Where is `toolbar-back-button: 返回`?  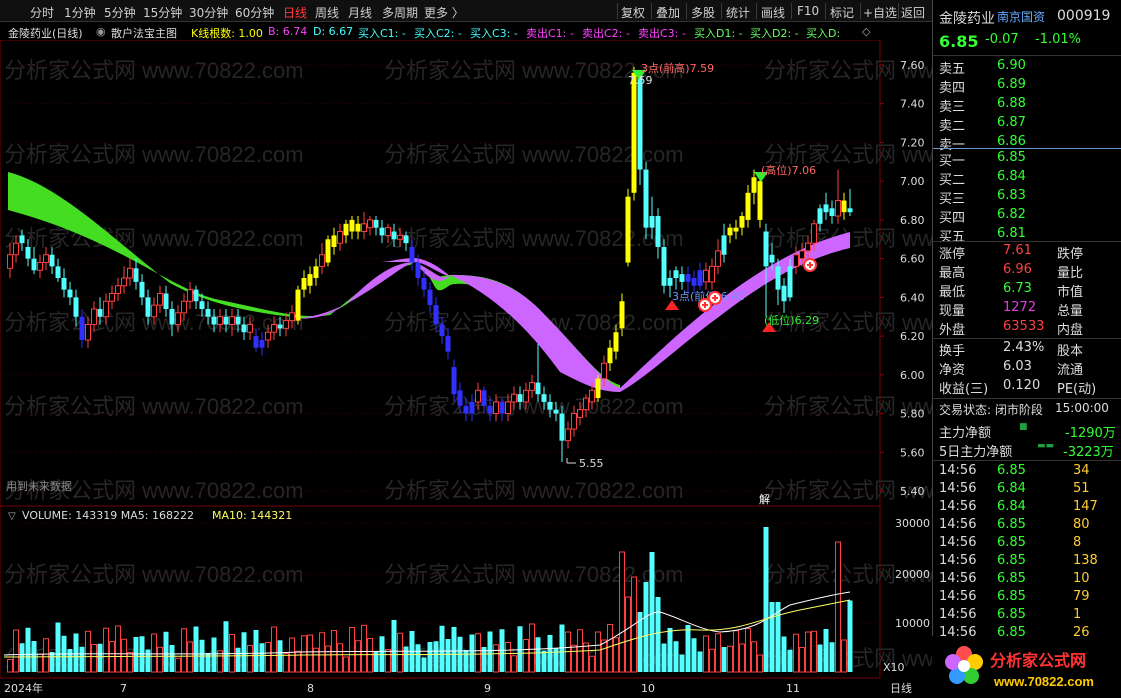 toolbar-back-button: 返回 is located at coordinates (913, 12).